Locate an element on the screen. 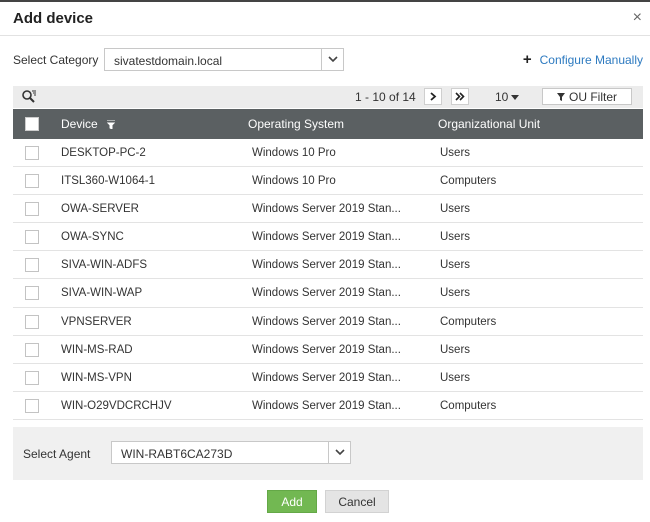 The height and width of the screenshot is (522, 650). table-row: OWA-SYNC Windows Server 2019 Stan... Users is located at coordinates (328, 237).